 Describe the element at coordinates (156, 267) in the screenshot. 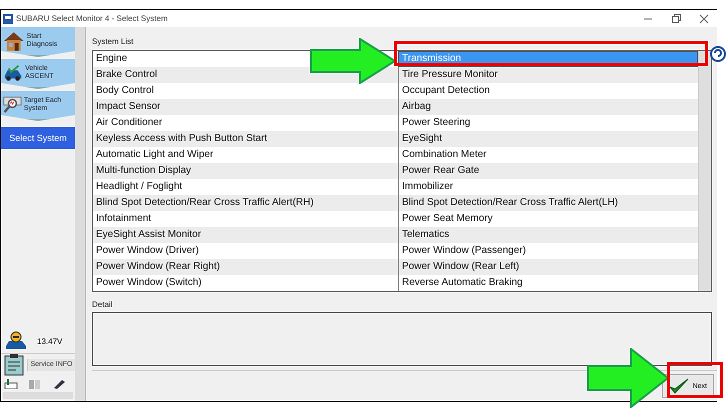

I see `list-item: Power Window (Rear Right)` at that location.